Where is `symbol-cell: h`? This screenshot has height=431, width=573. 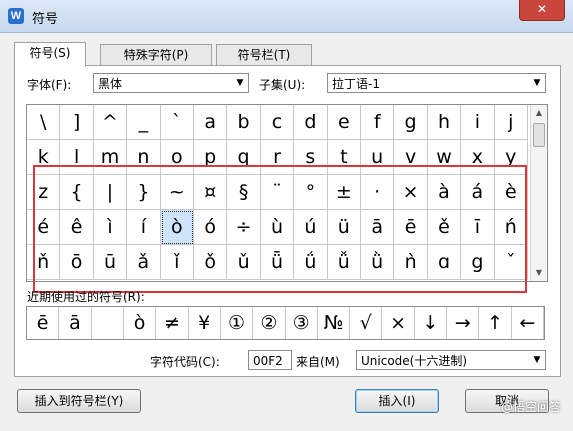
symbol-cell: h is located at coordinates (444, 122).